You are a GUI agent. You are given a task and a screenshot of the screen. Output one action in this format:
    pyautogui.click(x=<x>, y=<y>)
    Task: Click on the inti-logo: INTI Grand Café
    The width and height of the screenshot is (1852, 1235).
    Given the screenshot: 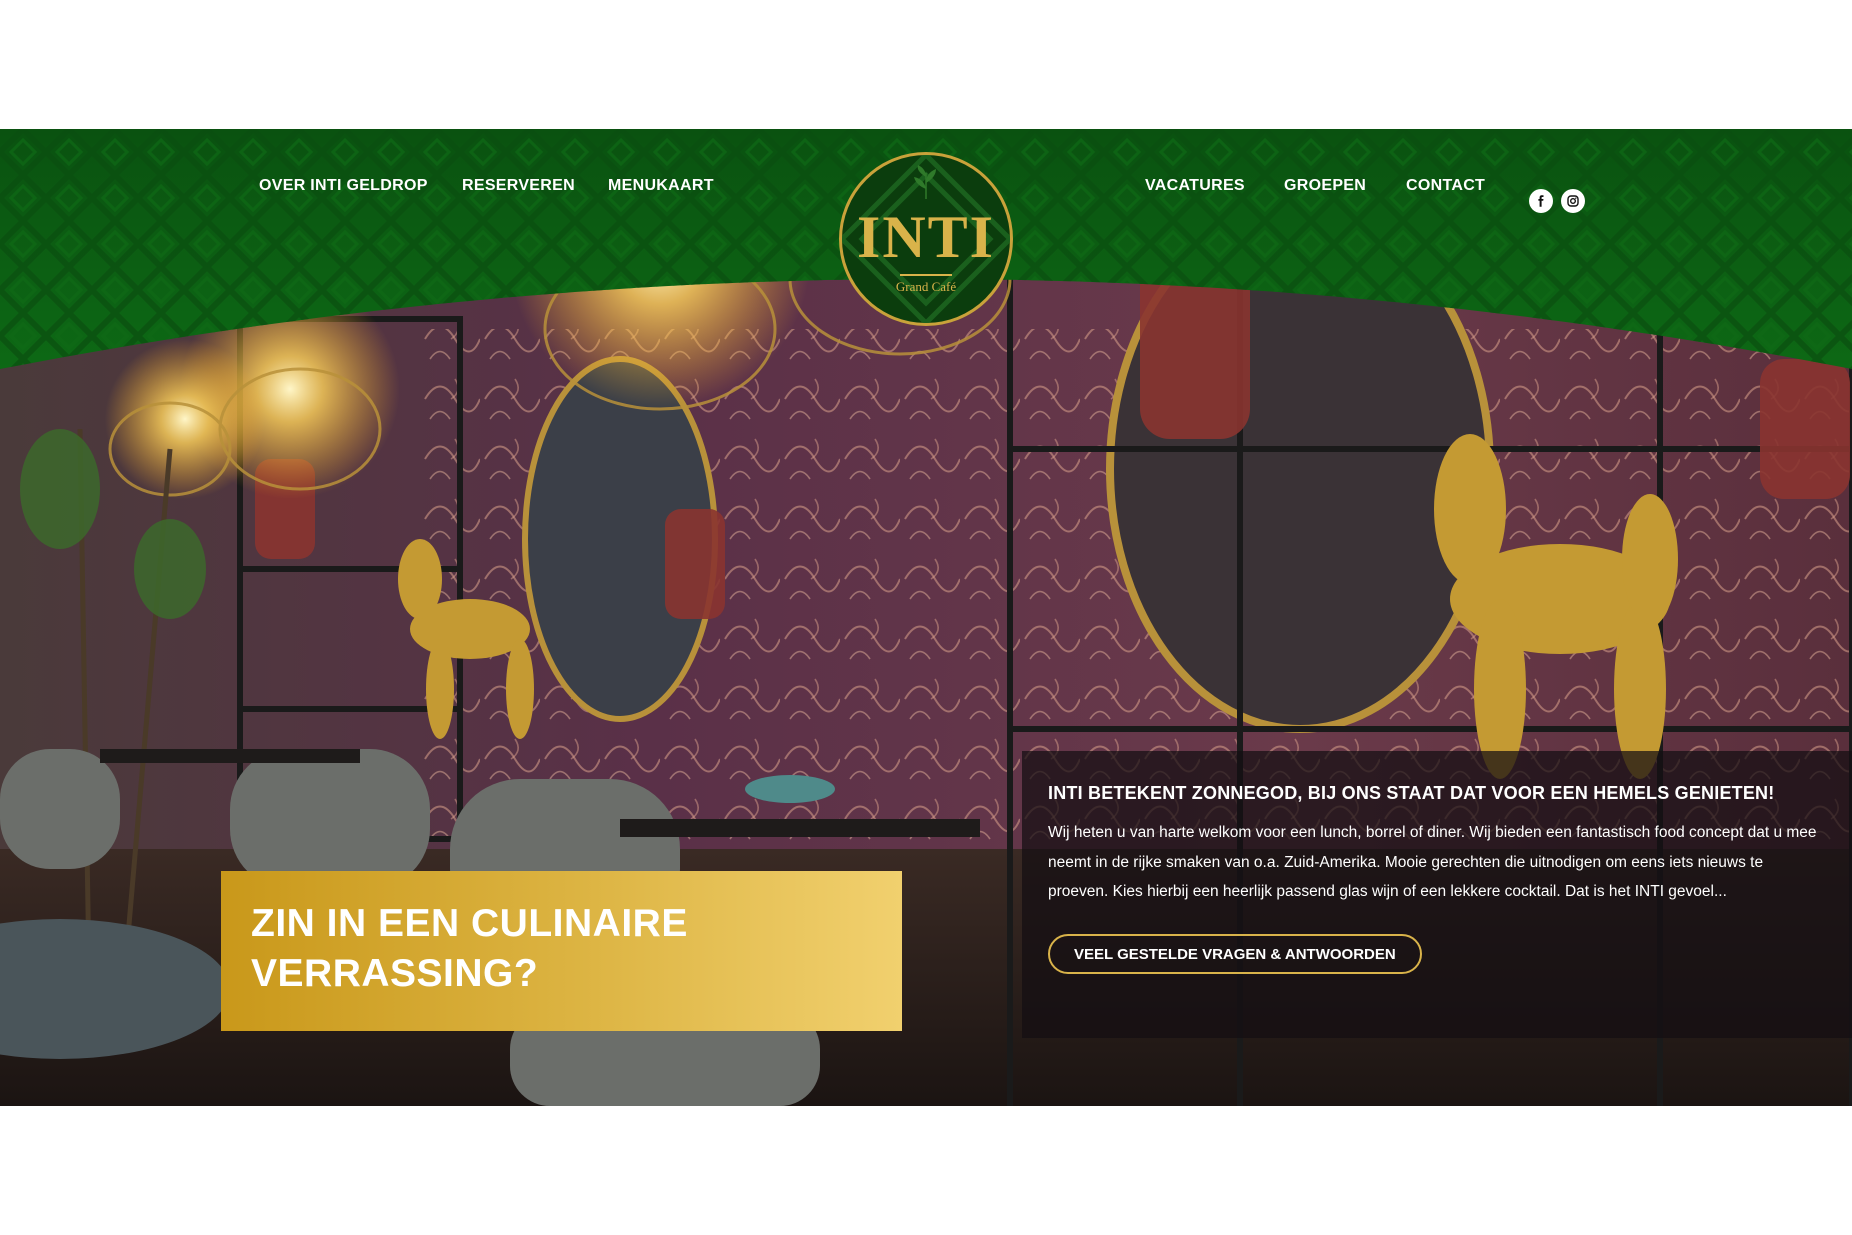 What is the action you would take?
    pyautogui.click(x=926, y=239)
    